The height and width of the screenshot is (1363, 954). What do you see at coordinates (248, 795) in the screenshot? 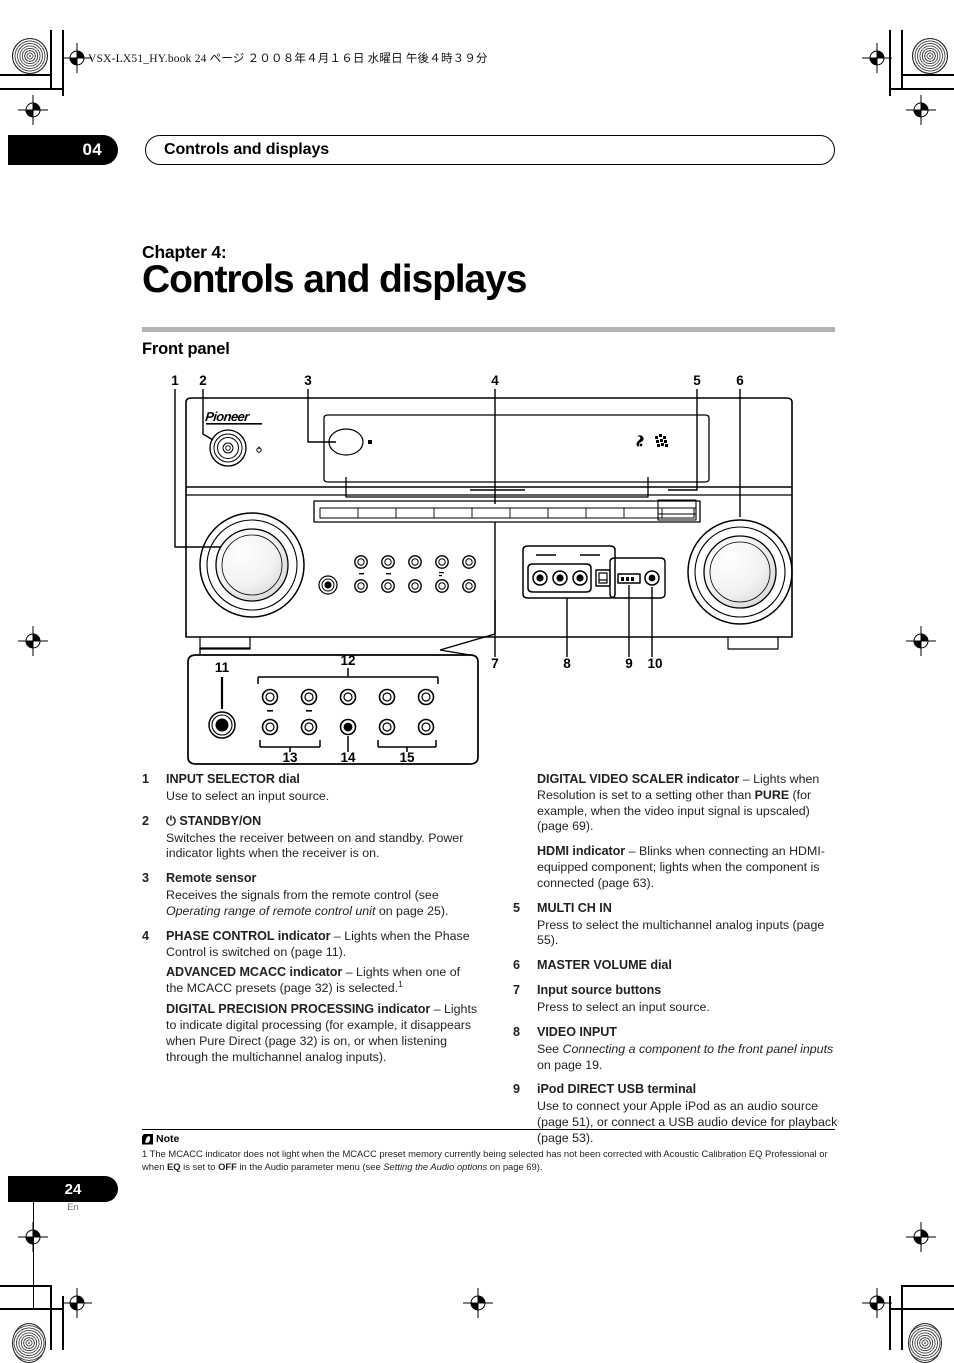
I see `item-description: Use to select an input source.` at bounding box center [248, 795].